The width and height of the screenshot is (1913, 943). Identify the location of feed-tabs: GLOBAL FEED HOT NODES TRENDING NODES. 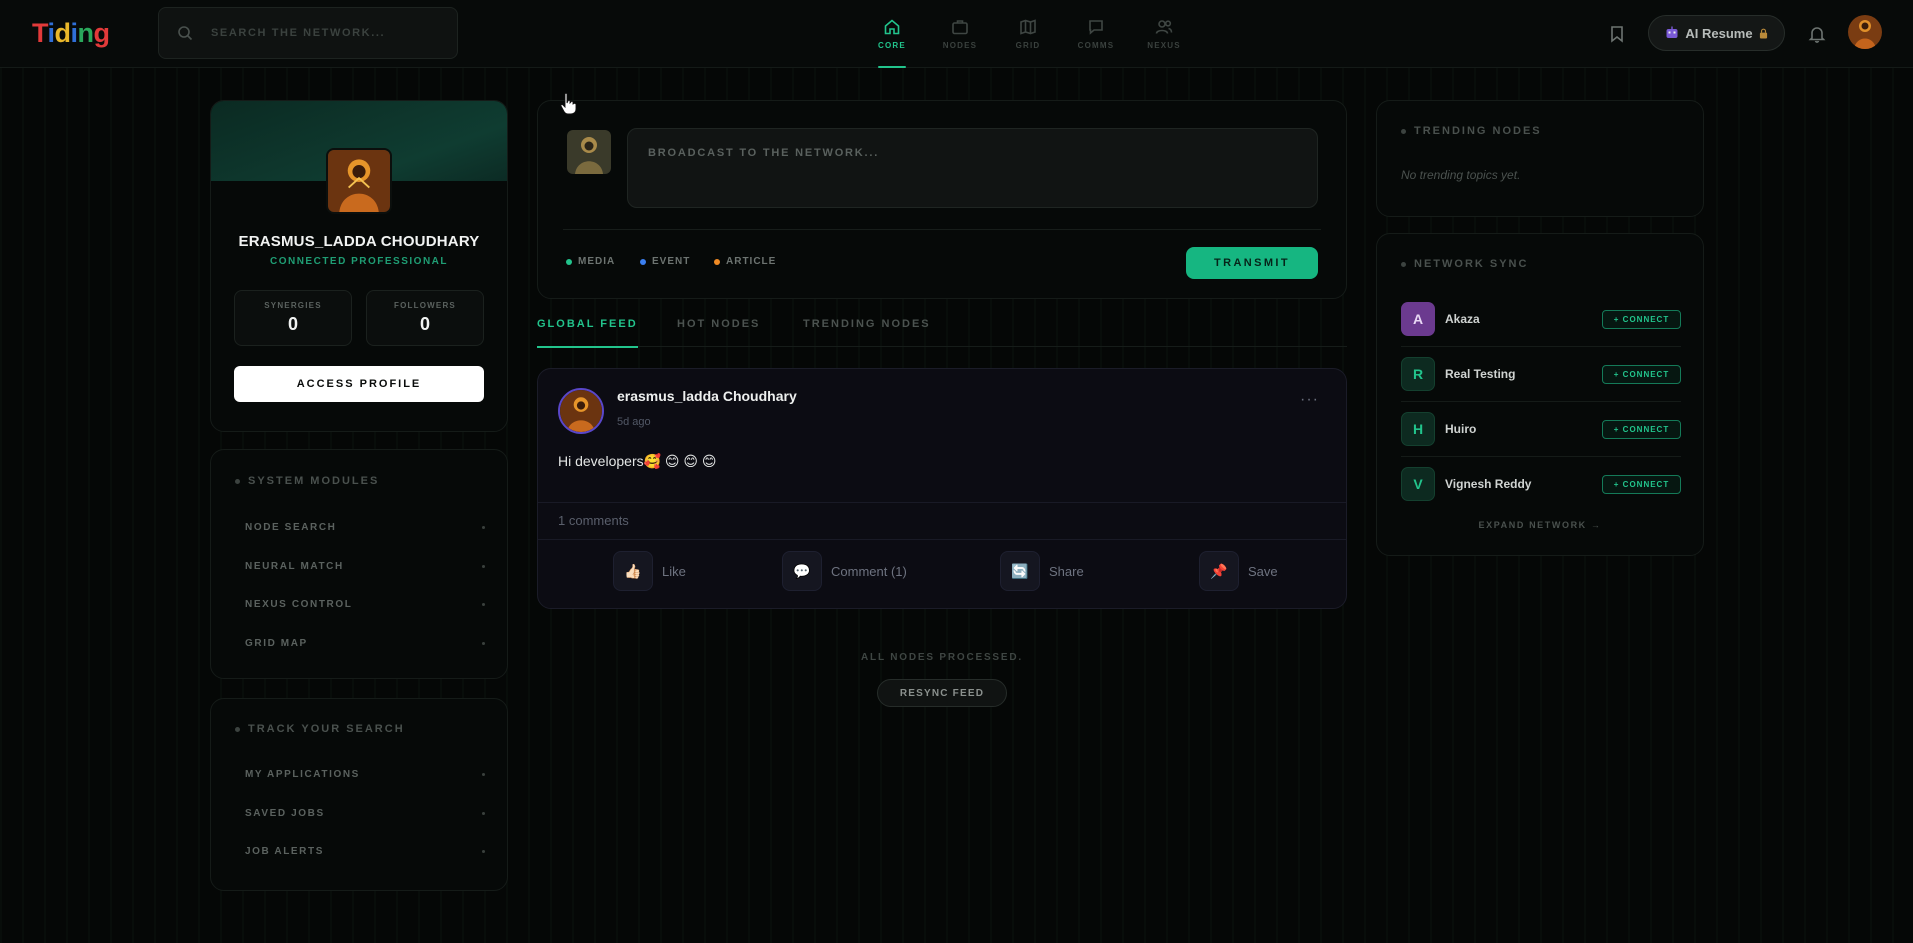
(942, 333).